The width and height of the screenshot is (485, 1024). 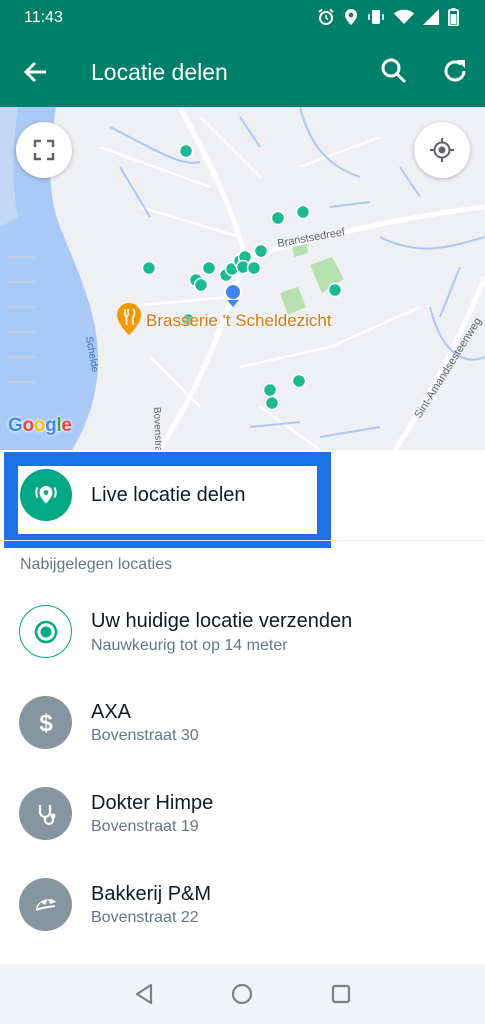 I want to click on dollar-icon: $, so click(x=45, y=722).